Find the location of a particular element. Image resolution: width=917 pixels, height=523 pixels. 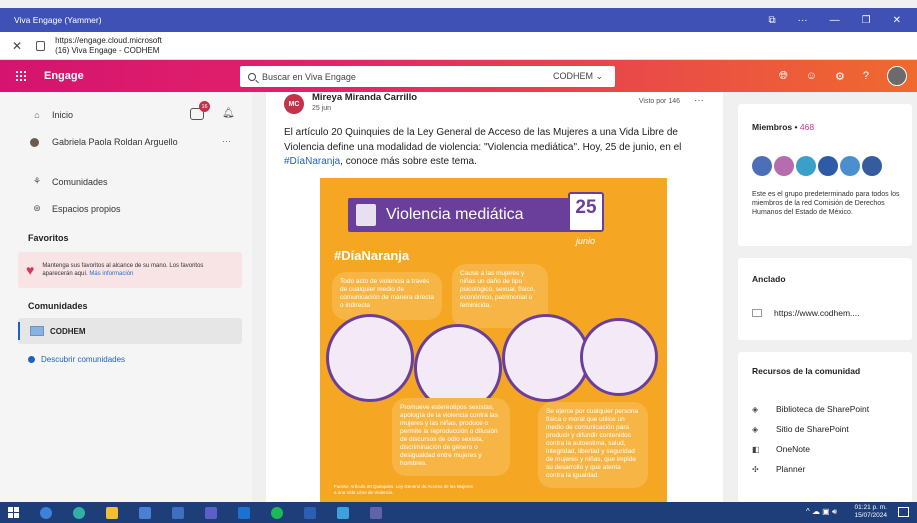

notification-center-icon is located at coordinates (903, 512).